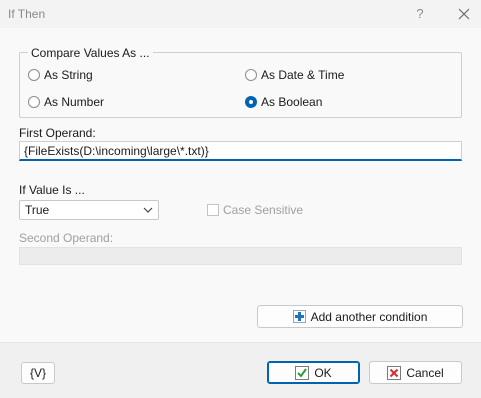 The image size is (481, 398). Describe the element at coordinates (303, 75) in the screenshot. I see `radio-label: As Date & Time` at that location.